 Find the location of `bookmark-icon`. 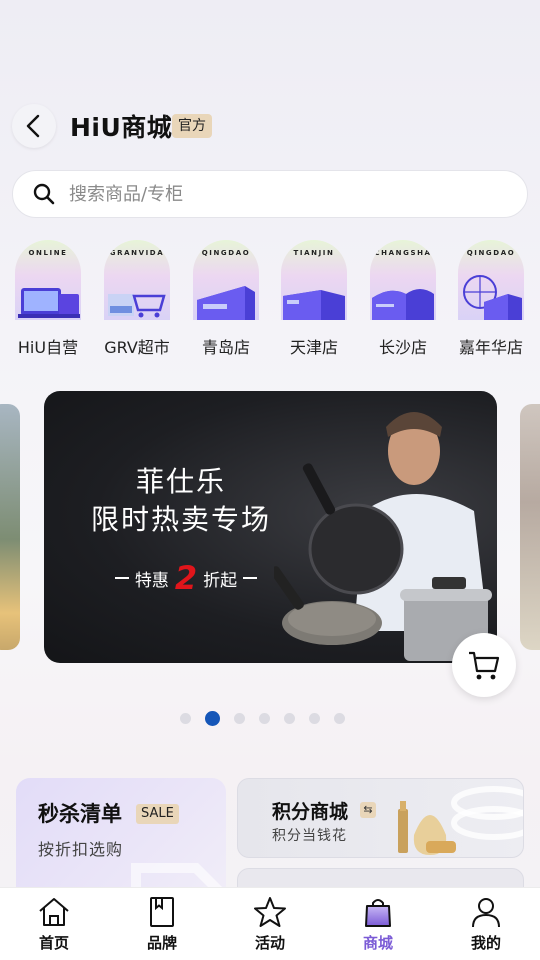

bookmark-icon is located at coordinates (162, 912).